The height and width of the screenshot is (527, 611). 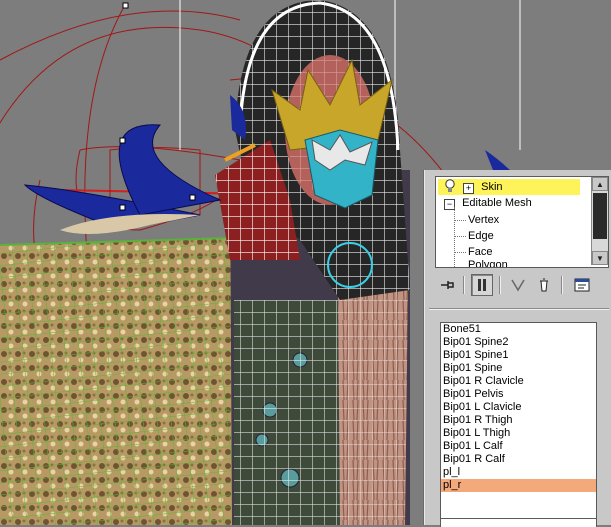 What do you see at coordinates (518, 368) in the screenshot?
I see `bone-list-item: Bip01 Spine` at bounding box center [518, 368].